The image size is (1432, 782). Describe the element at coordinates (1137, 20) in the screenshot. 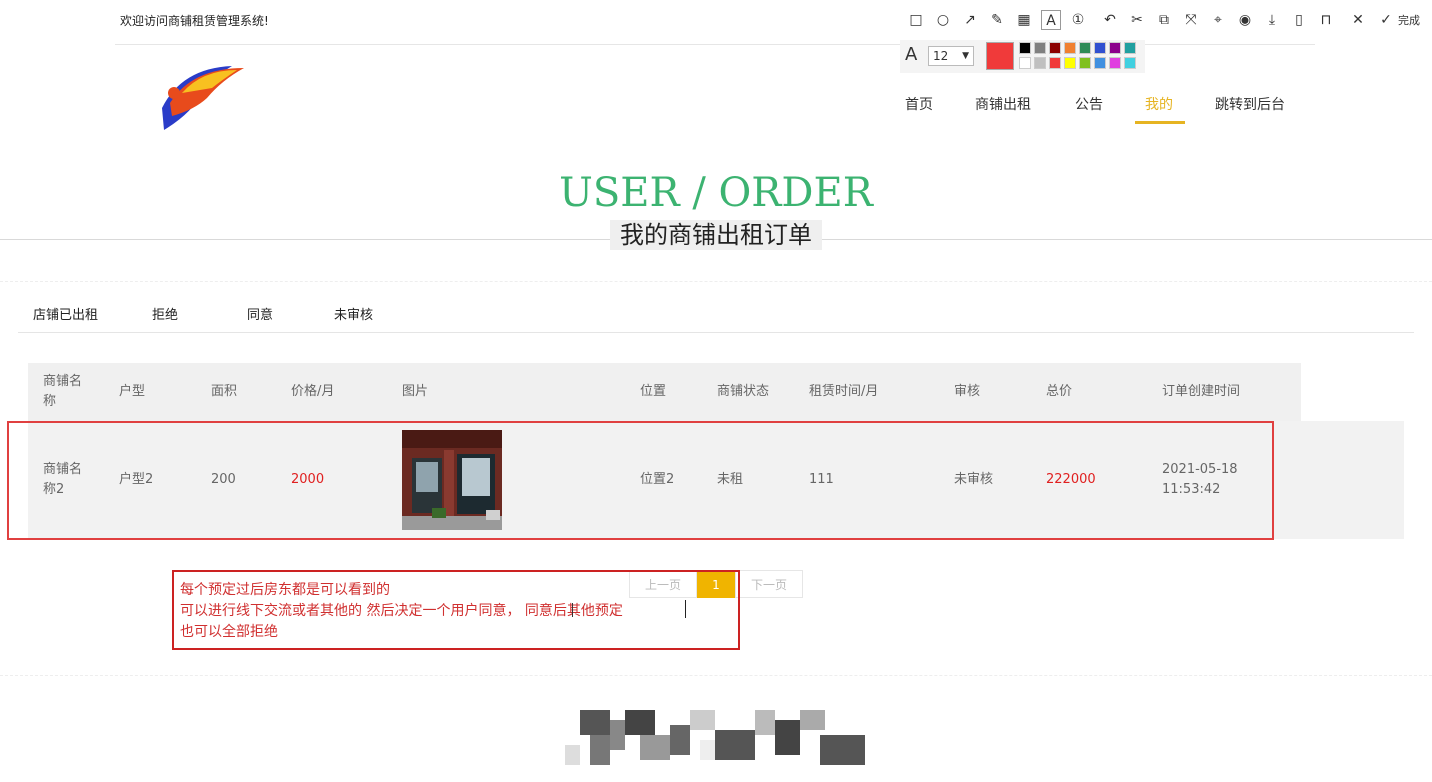

I see `crop-icon: ✂` at that location.